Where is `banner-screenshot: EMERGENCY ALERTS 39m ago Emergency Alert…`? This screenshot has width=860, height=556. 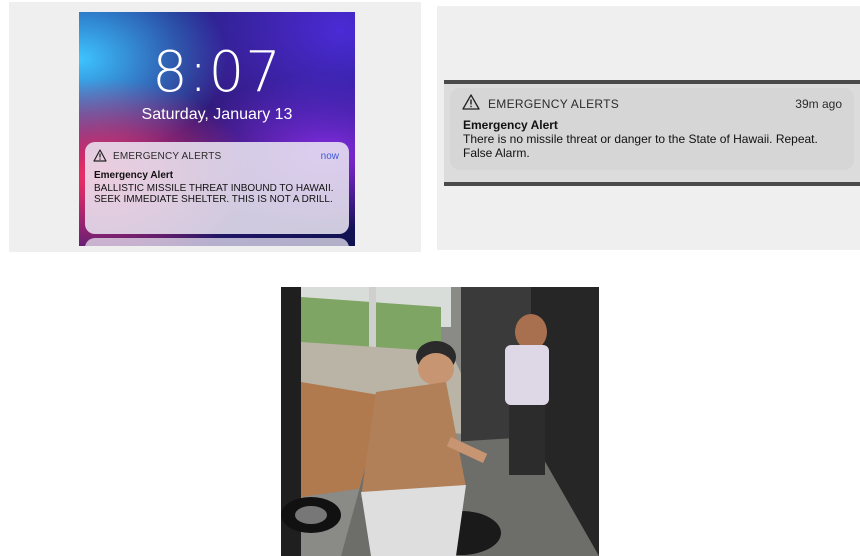
banner-screenshot: EMERGENCY ALERTS 39m ago Emergency Alert… is located at coordinates (652, 133).